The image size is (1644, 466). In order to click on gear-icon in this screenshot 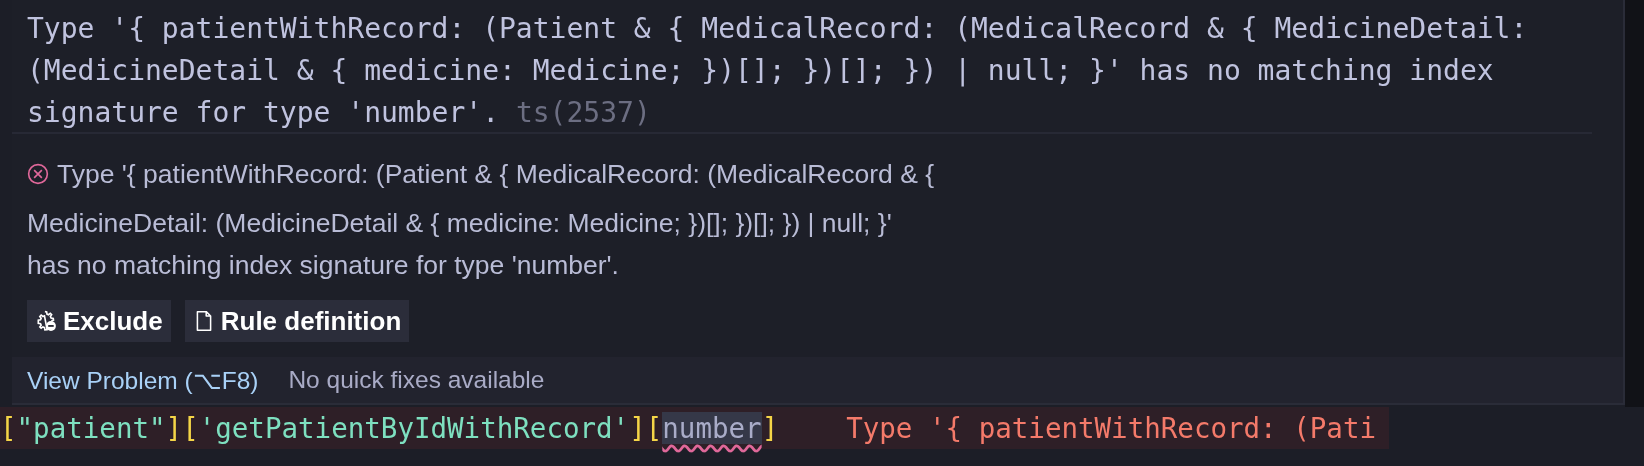, I will do `click(46, 321)`.